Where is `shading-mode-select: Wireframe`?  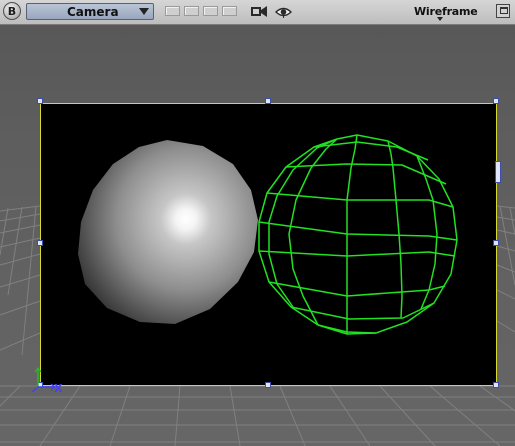
shading-mode-select: Wireframe is located at coordinates (446, 11).